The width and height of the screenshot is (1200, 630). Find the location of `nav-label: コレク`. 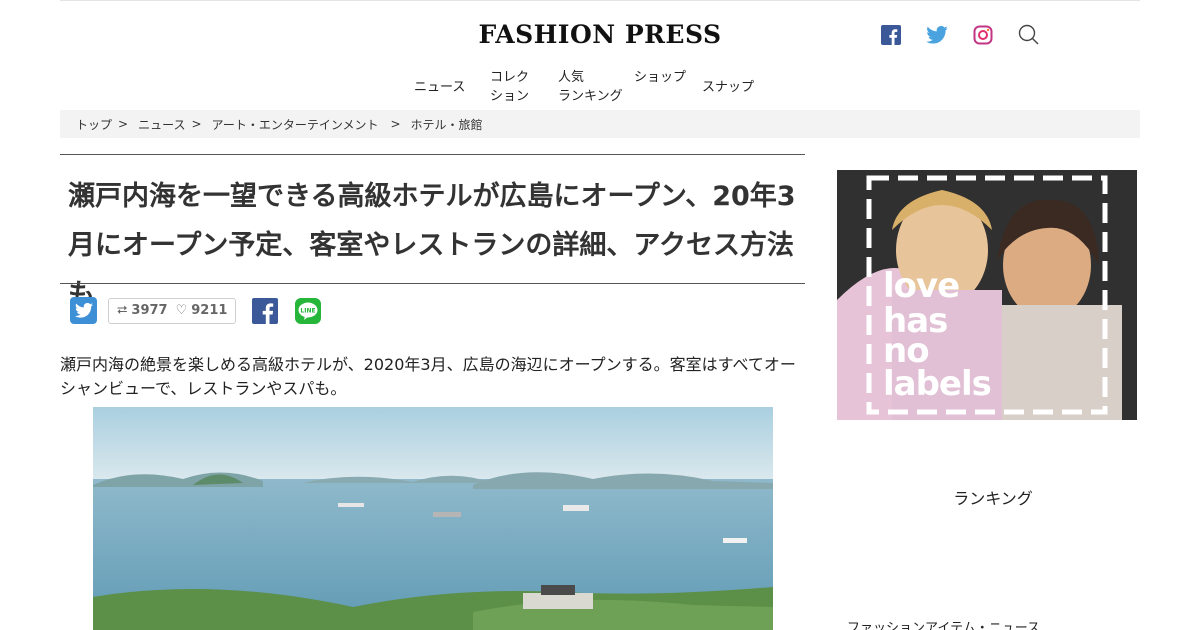

nav-label: コレク is located at coordinates (510, 77).